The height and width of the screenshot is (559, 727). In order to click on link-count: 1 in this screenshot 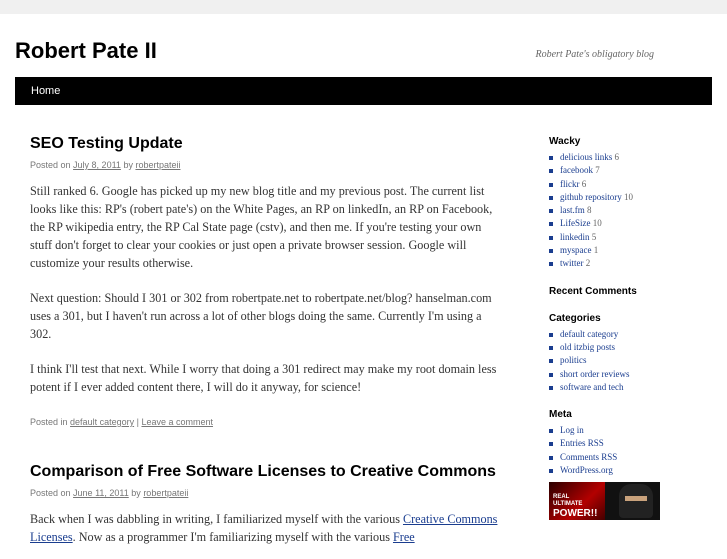, I will do `click(596, 250)`.